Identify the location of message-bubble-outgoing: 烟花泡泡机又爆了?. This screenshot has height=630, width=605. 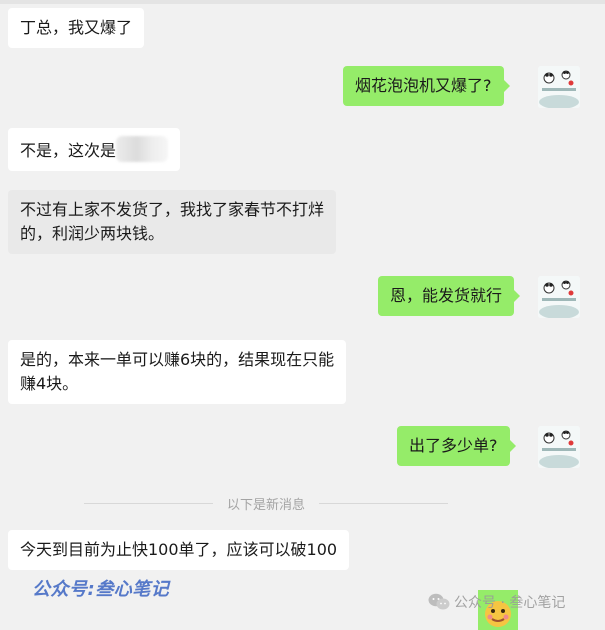
(426, 86).